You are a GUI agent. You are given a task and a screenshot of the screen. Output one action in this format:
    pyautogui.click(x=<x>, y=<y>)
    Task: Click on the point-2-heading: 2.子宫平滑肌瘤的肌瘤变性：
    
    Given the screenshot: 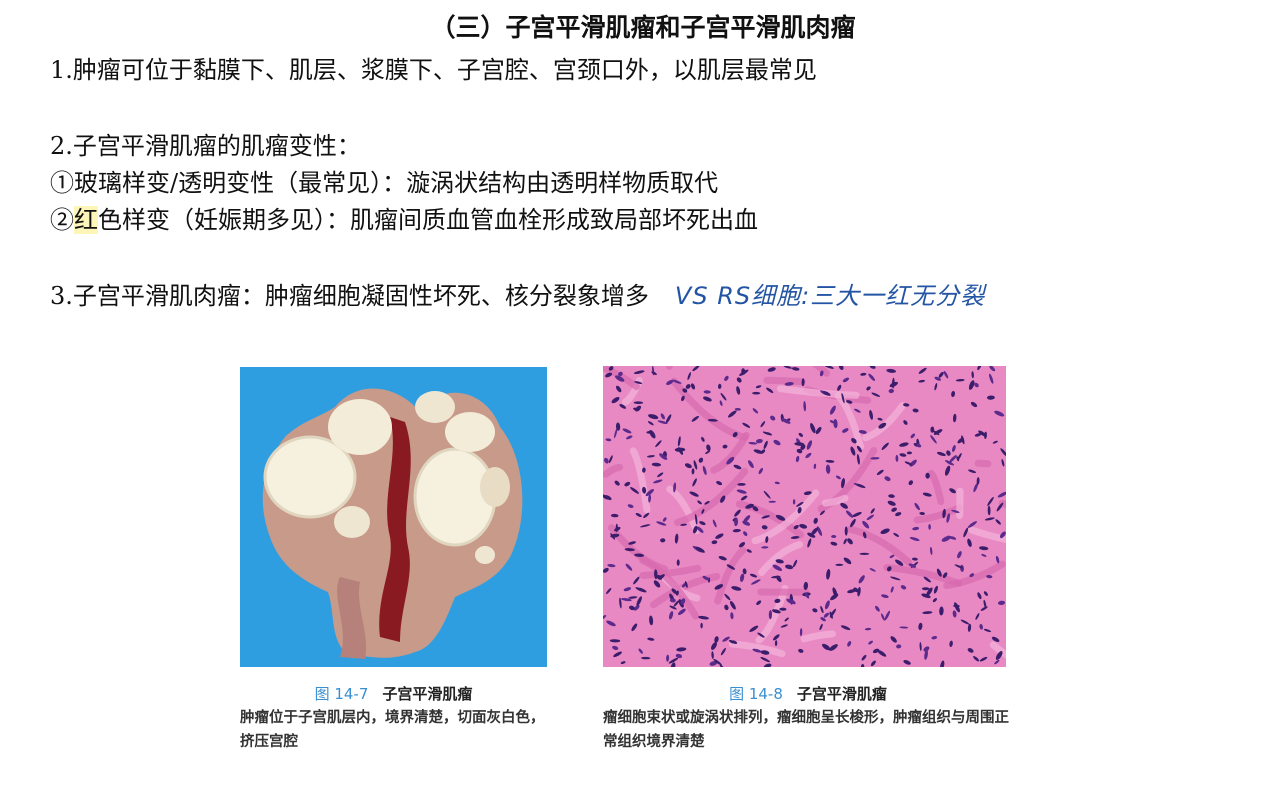 What is the action you would take?
    pyautogui.click(x=205, y=146)
    